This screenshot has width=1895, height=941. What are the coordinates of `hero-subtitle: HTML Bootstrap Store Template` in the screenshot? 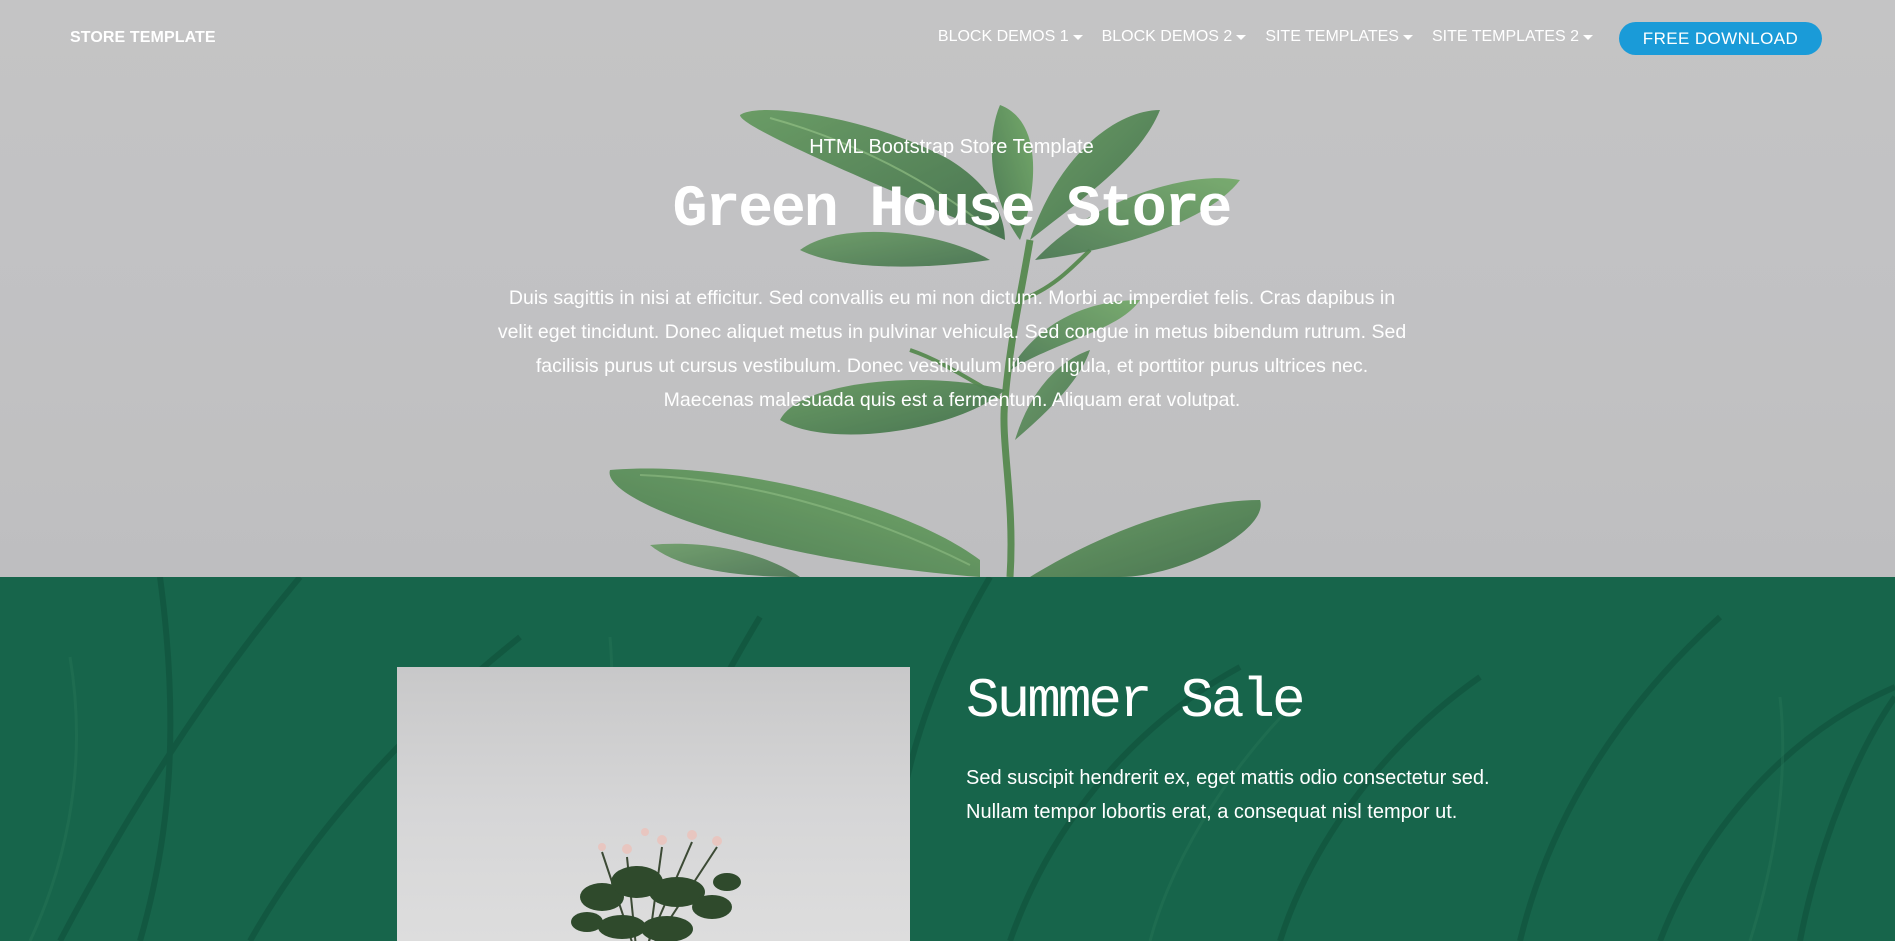 It's located at (951, 147).